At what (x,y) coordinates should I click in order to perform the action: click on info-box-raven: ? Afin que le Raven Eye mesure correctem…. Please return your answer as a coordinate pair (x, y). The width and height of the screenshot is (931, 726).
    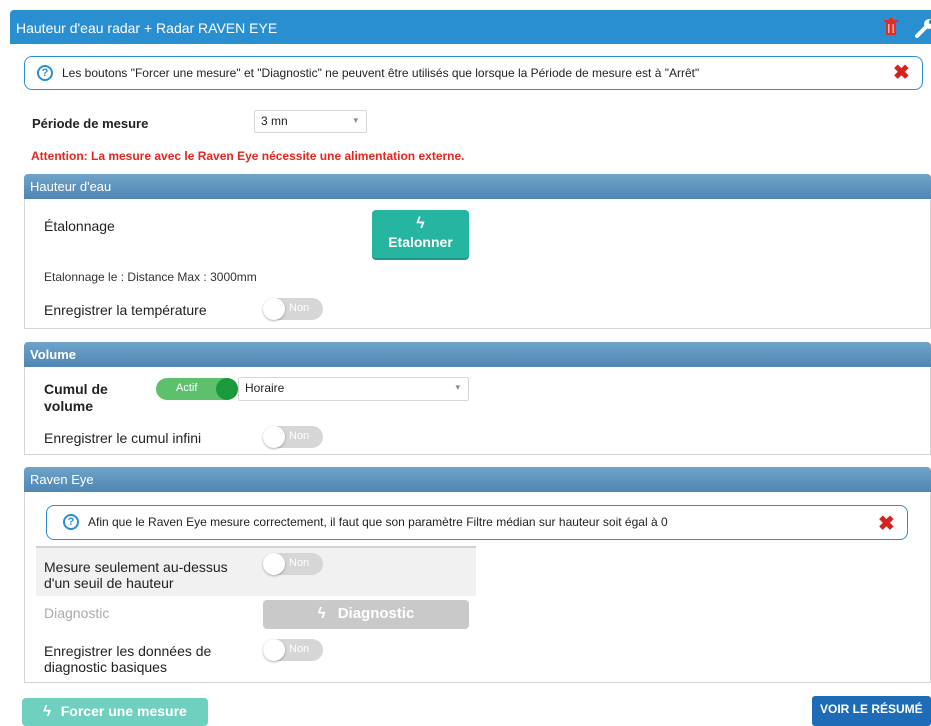
    Looking at the image, I should click on (477, 522).